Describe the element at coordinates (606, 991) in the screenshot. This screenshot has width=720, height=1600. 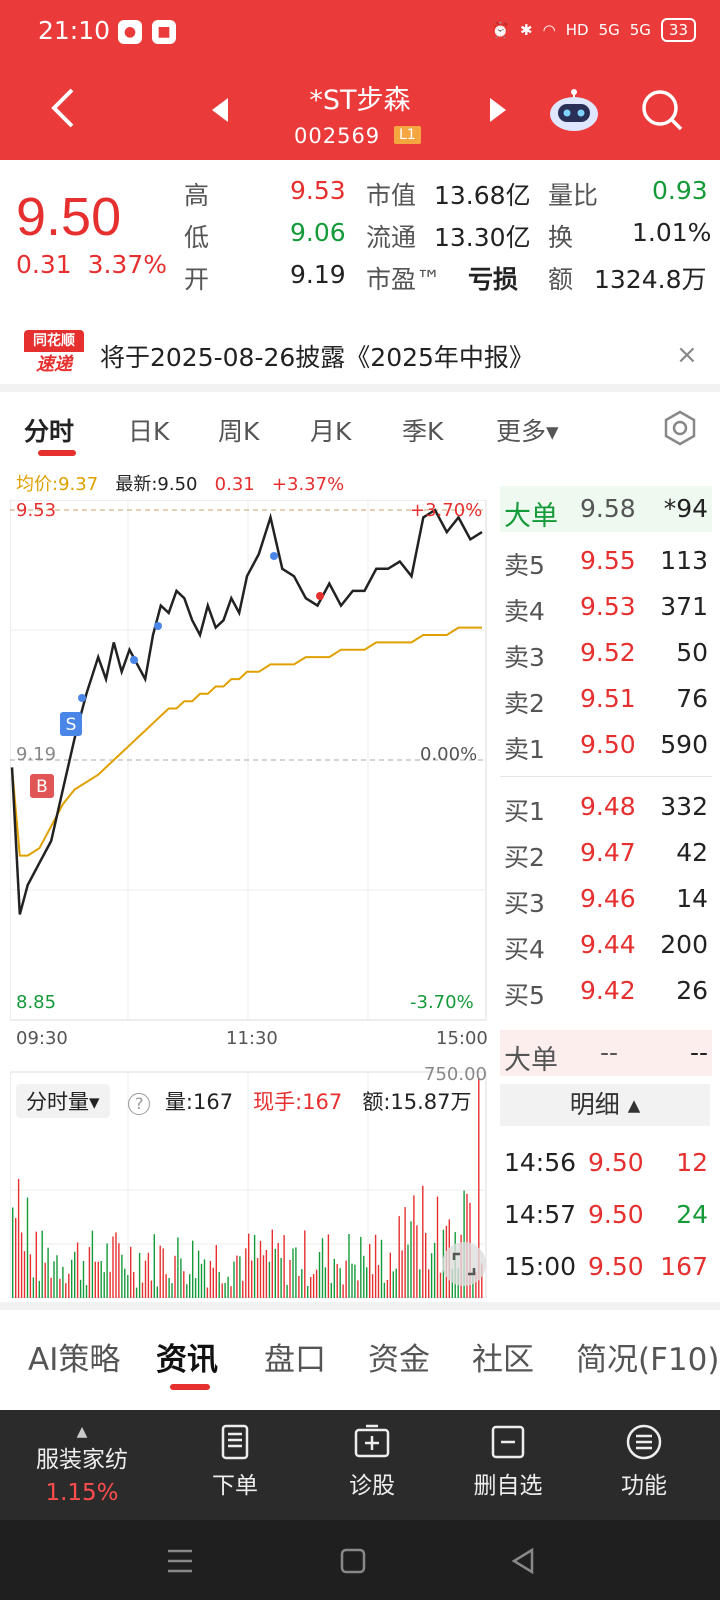
I see `bid-row-5: 买5 9.42 26` at that location.